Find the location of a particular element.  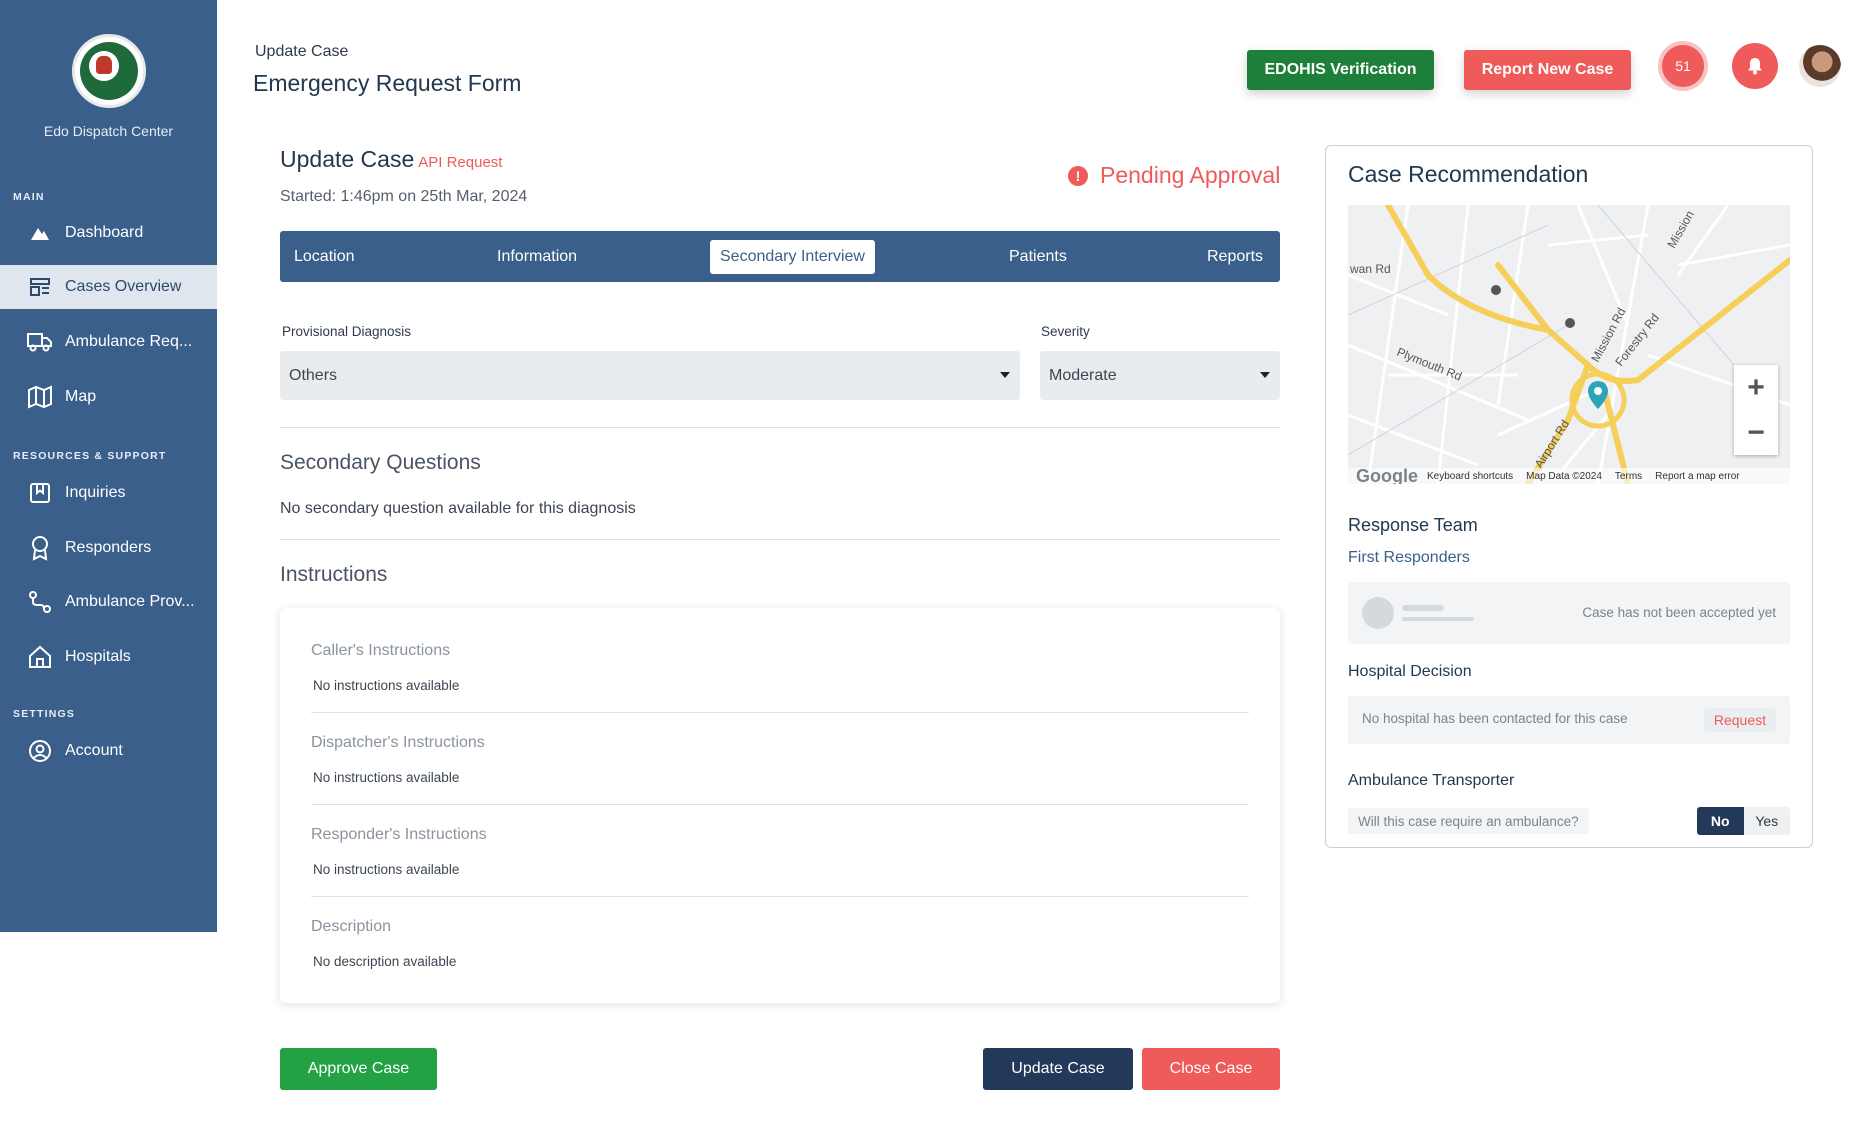

approve-case-button: Approve Case is located at coordinates (358, 1069).